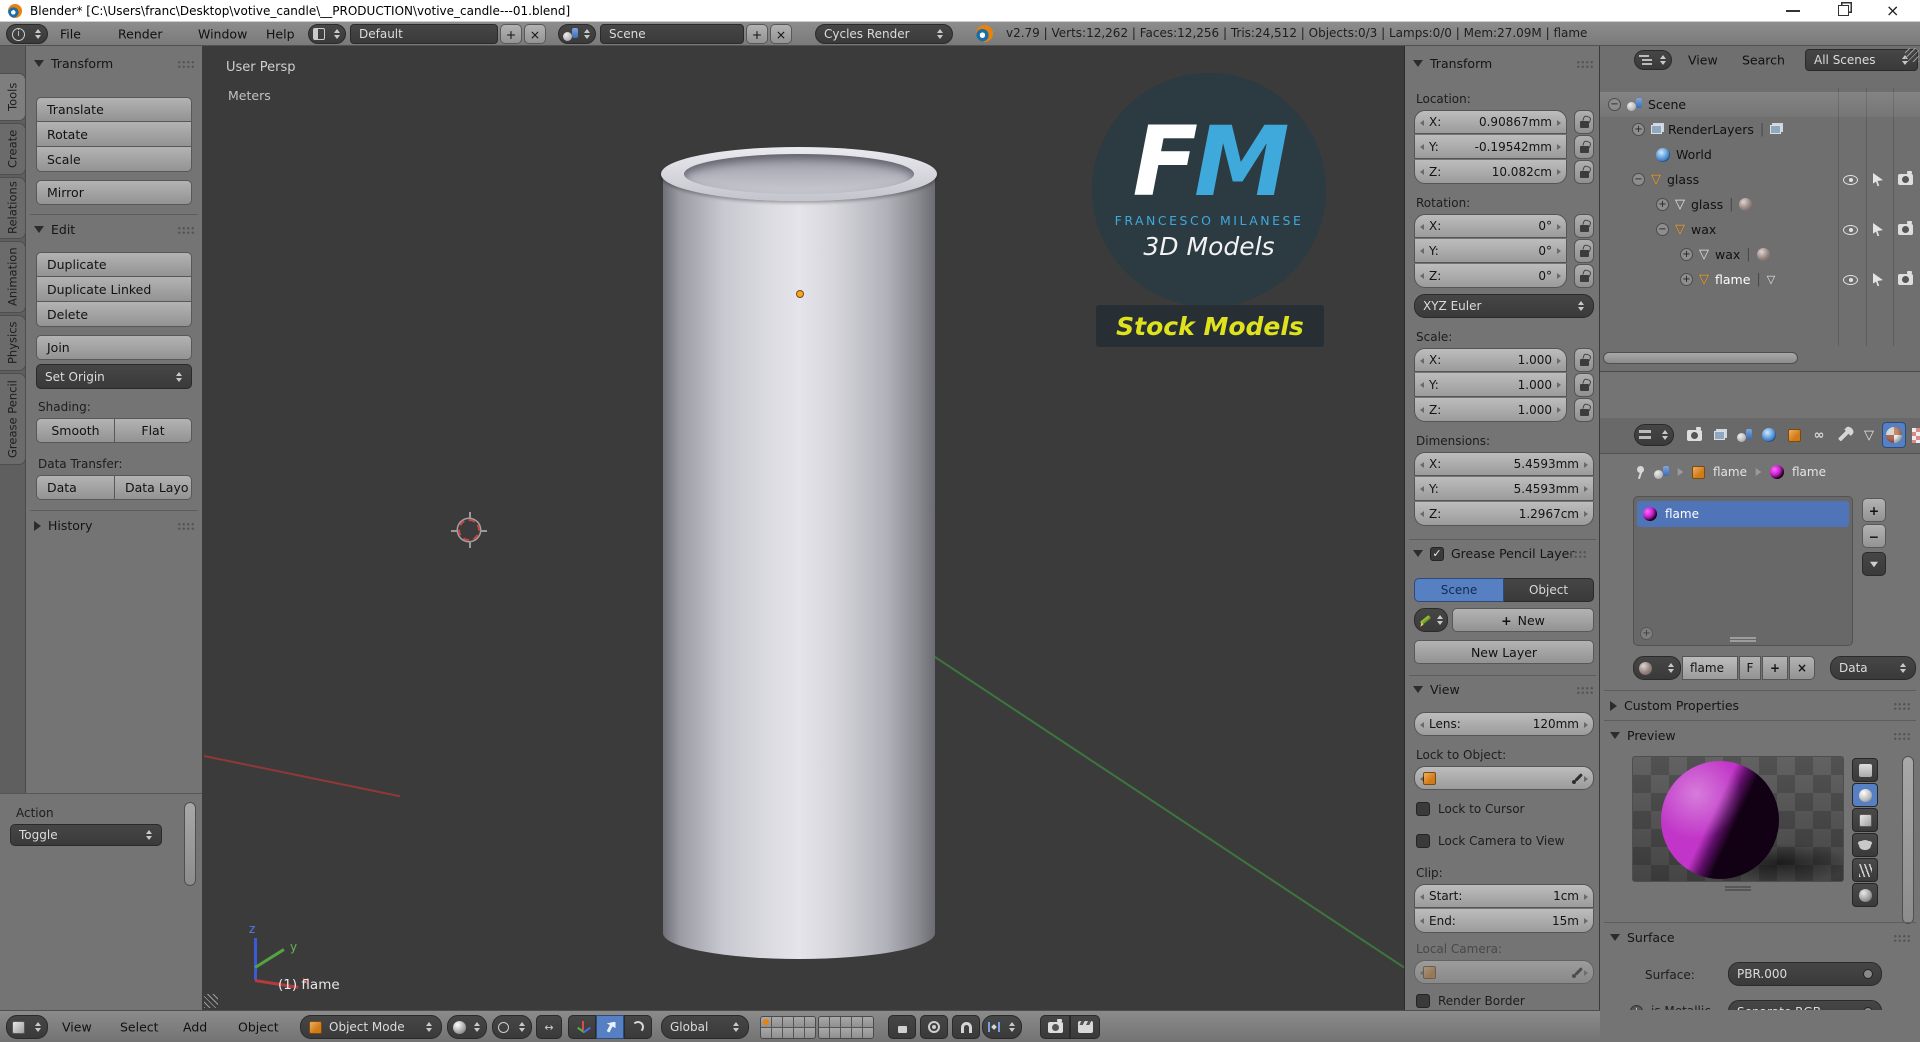 This screenshot has height=1042, width=1920. I want to click on lock-to-scene-toggle, so click(902, 1027).